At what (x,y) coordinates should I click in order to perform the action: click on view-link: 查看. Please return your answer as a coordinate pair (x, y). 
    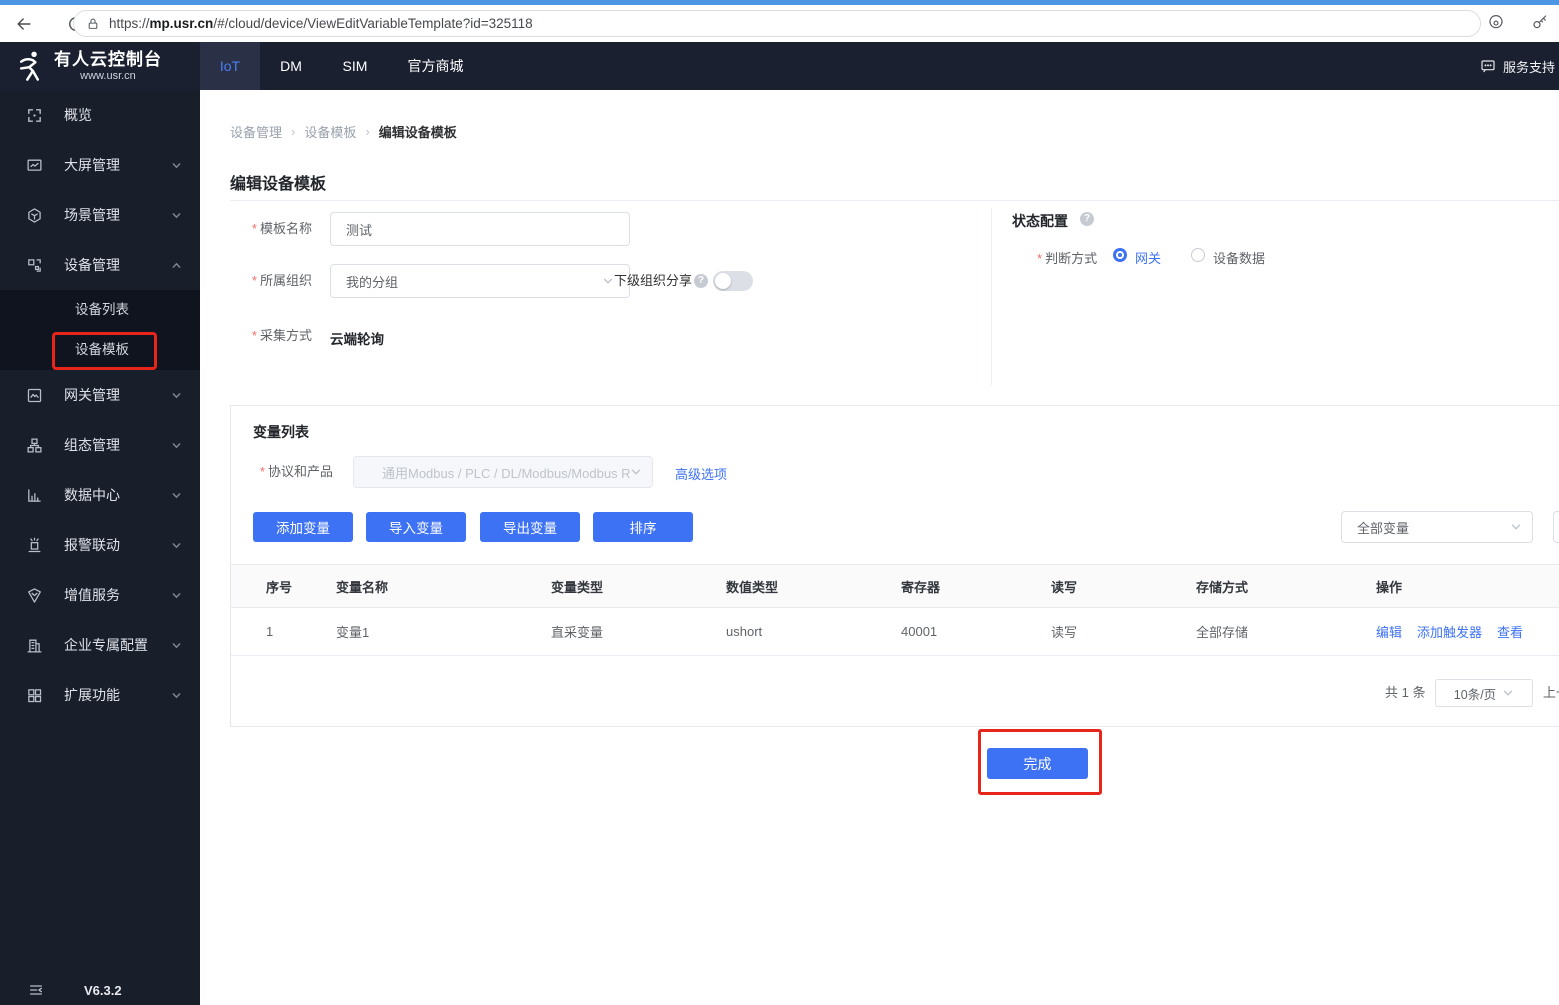
    Looking at the image, I should click on (1510, 631).